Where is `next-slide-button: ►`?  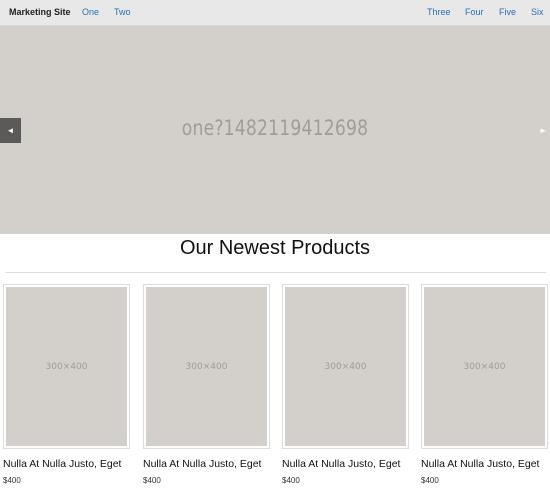
next-slide-button: ► is located at coordinates (543, 130).